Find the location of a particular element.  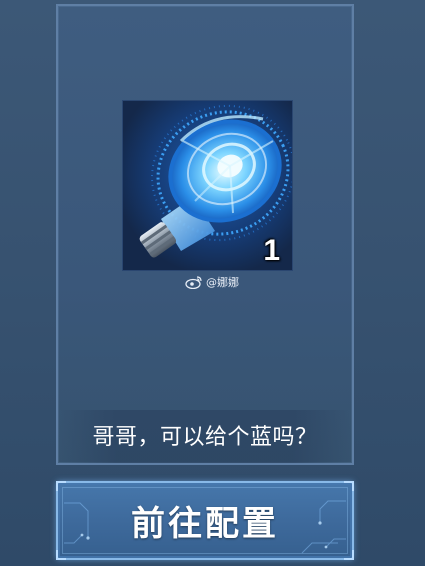

go-configure-button: 前往配置 is located at coordinates (205, 520).